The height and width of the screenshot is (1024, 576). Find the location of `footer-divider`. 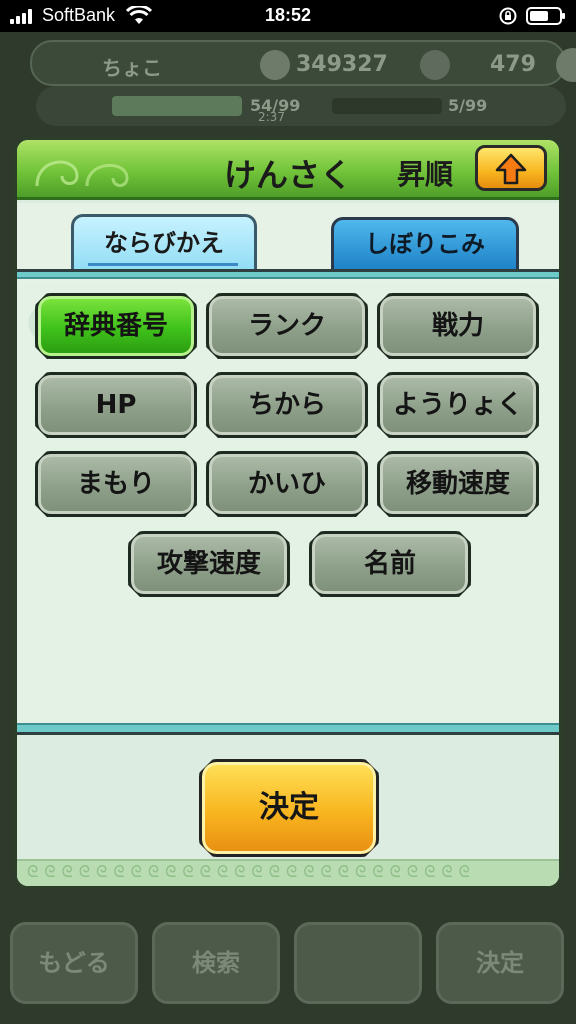

footer-divider is located at coordinates (288, 729).